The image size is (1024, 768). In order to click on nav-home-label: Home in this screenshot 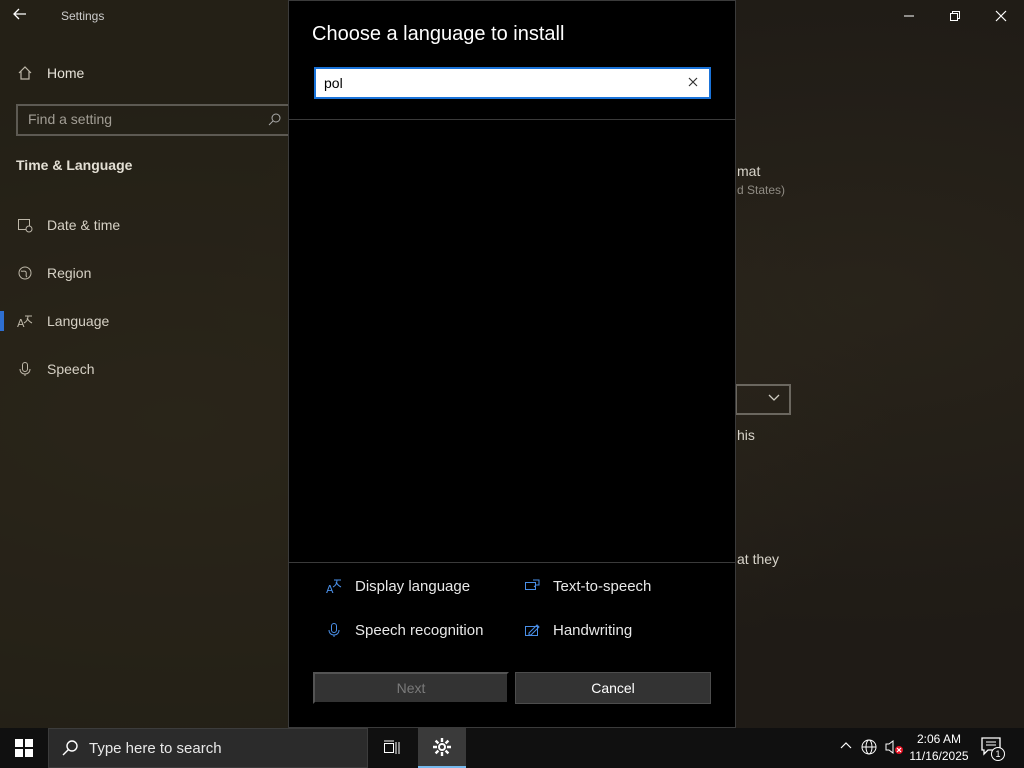, I will do `click(66, 73)`.